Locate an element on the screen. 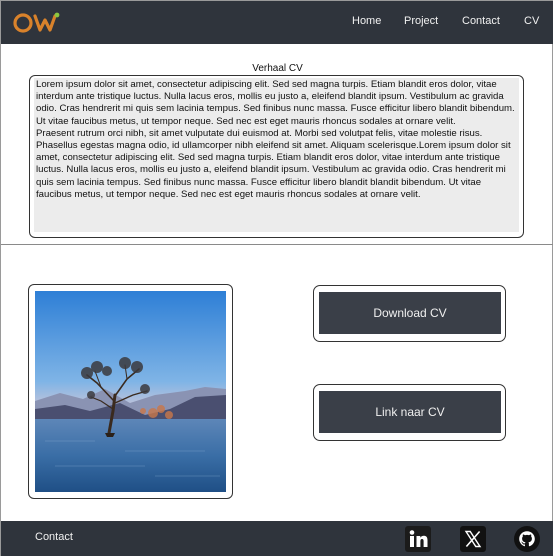 This screenshot has width=553, height=556. top-navbar: Home Project Contact CV is located at coordinates (277, 22).